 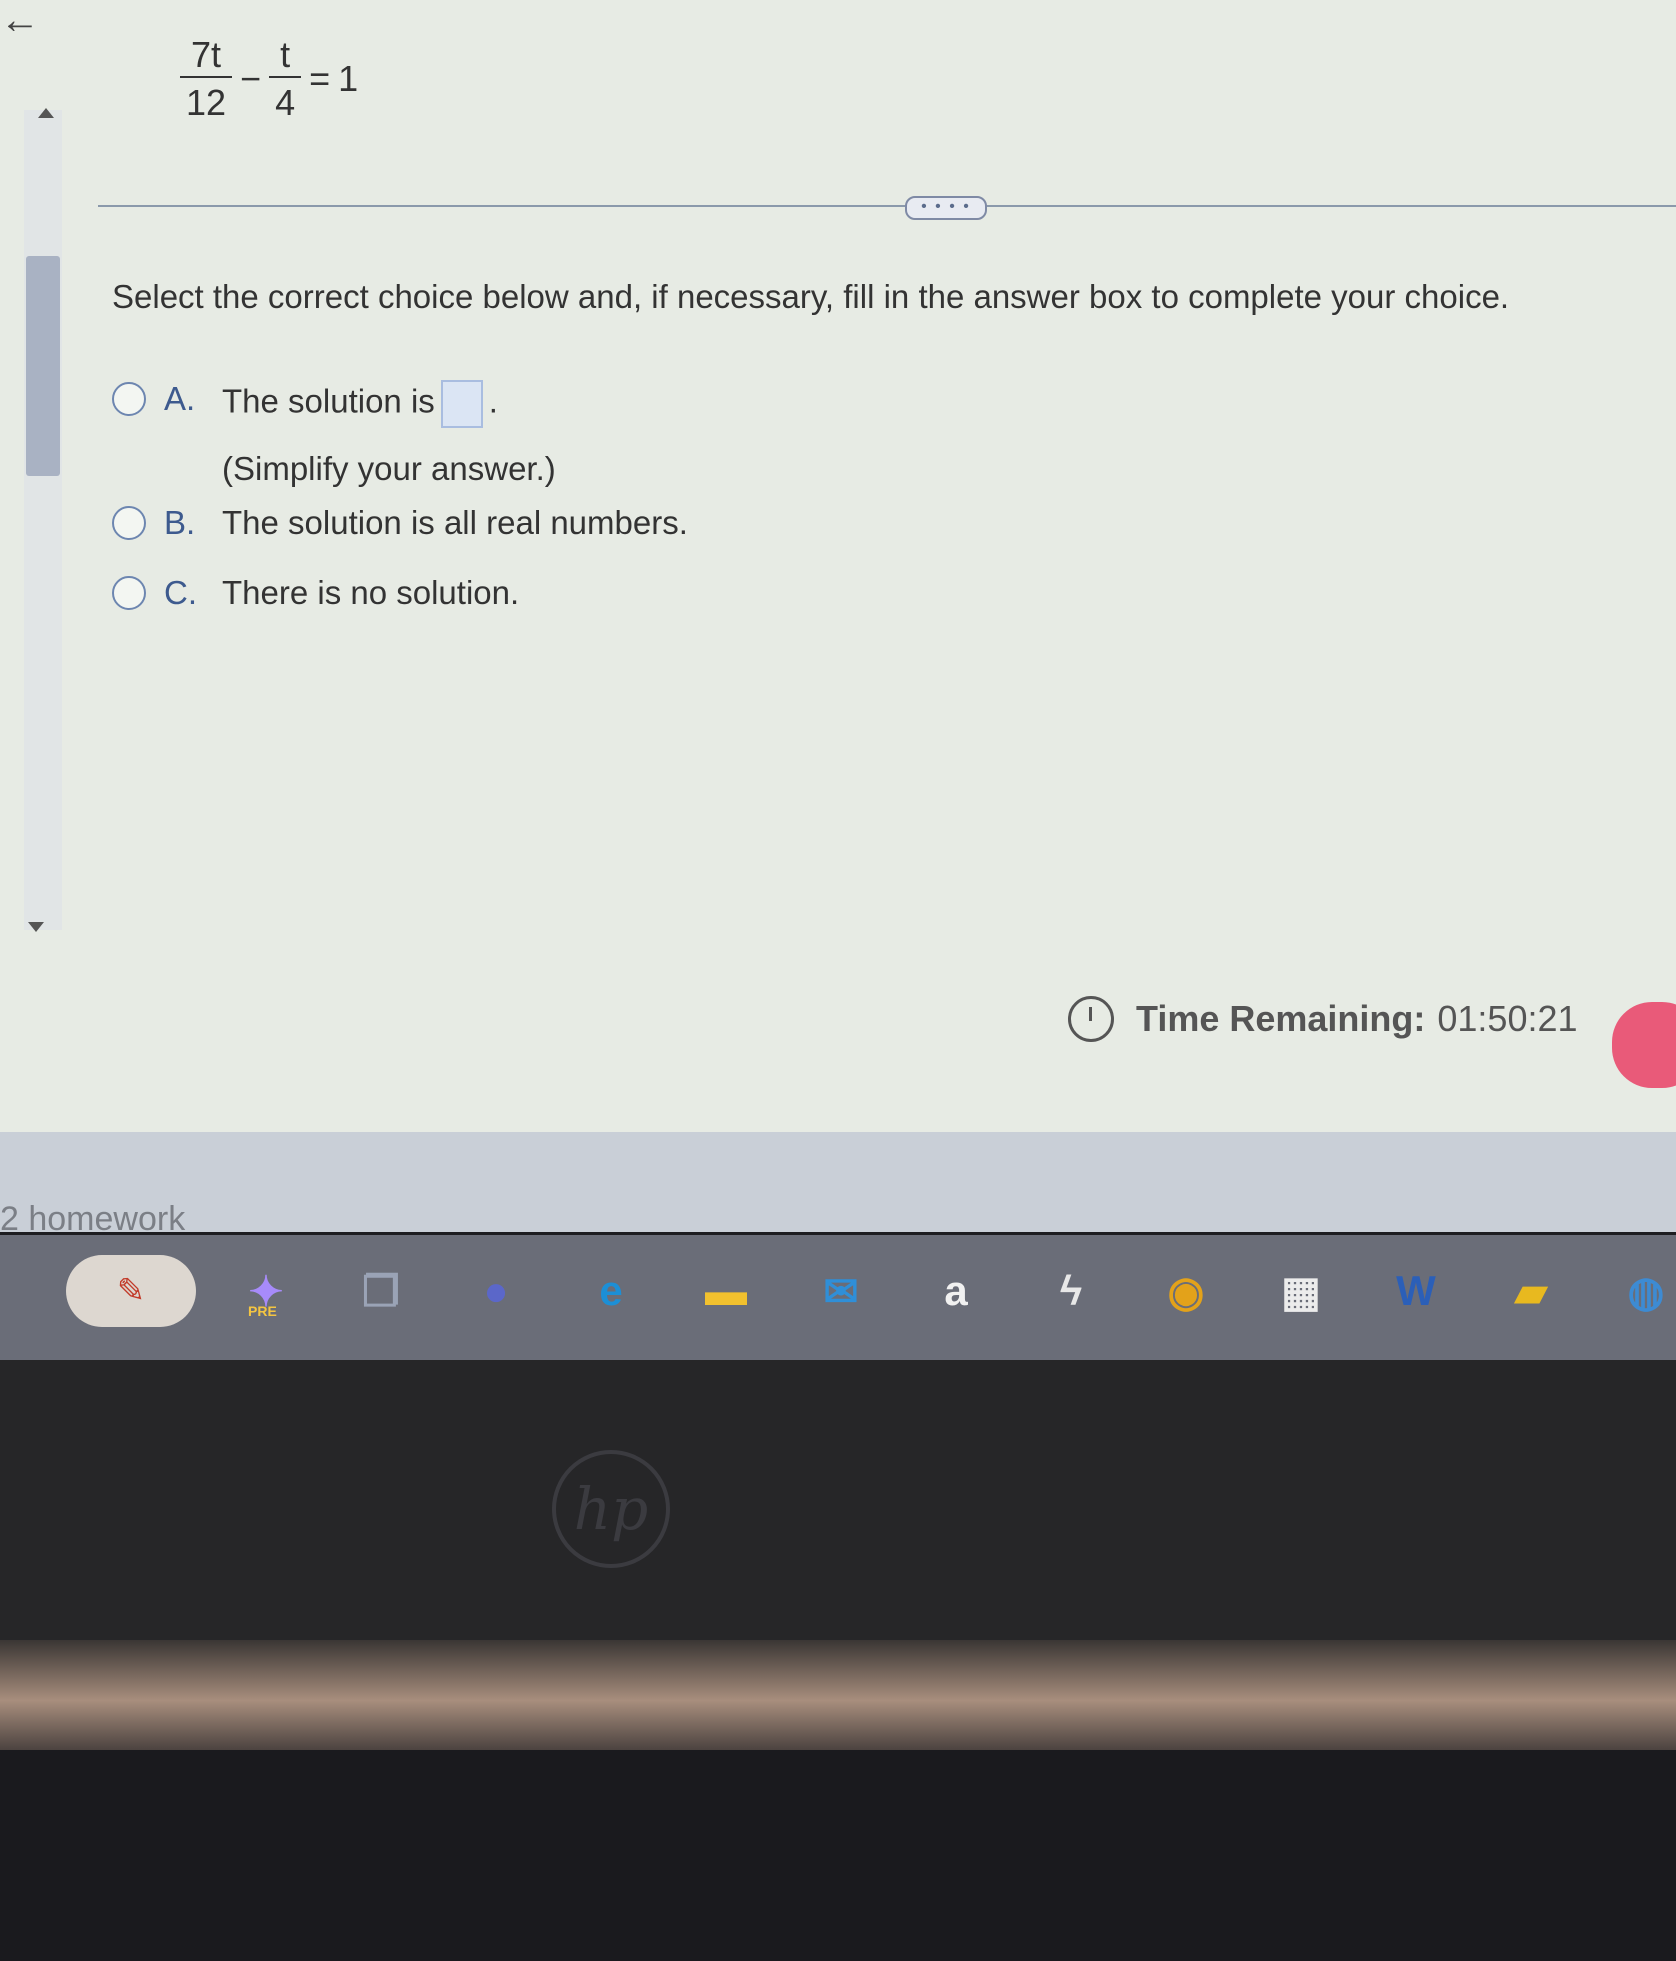 What do you see at coordinates (461, 404) in the screenshot?
I see `answer-input-box` at bounding box center [461, 404].